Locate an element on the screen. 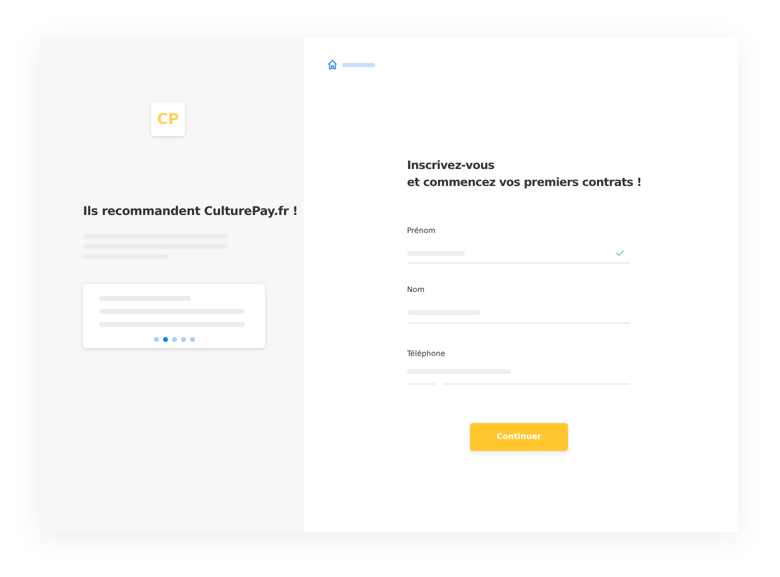  form-heading: Inscrivez-vous et commencez vos premiers contrats ! is located at coordinates (524, 174).